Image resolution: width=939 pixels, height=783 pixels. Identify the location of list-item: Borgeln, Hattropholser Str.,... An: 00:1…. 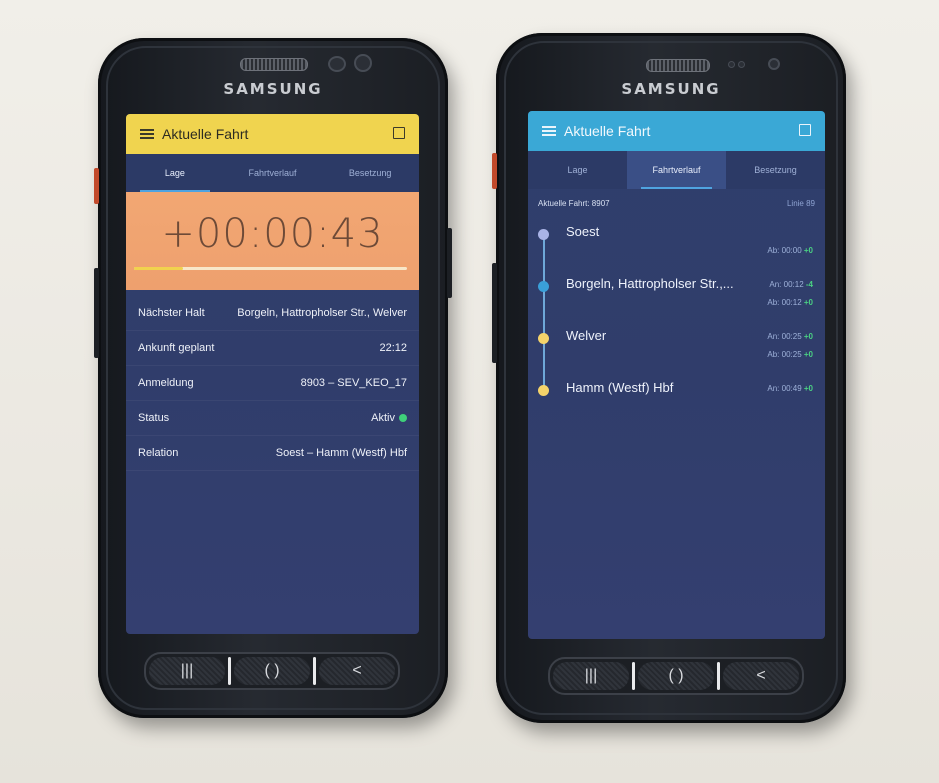
(676, 302).